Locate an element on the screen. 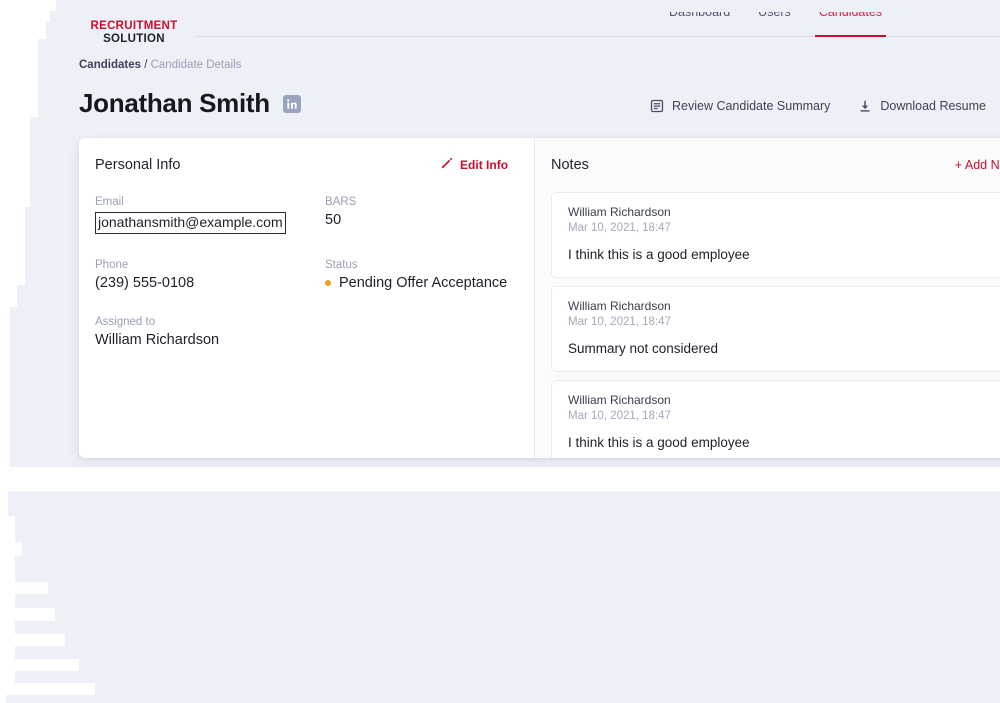 This screenshot has height=703, width=1000. note-body: Summary not considered is located at coordinates (643, 348).